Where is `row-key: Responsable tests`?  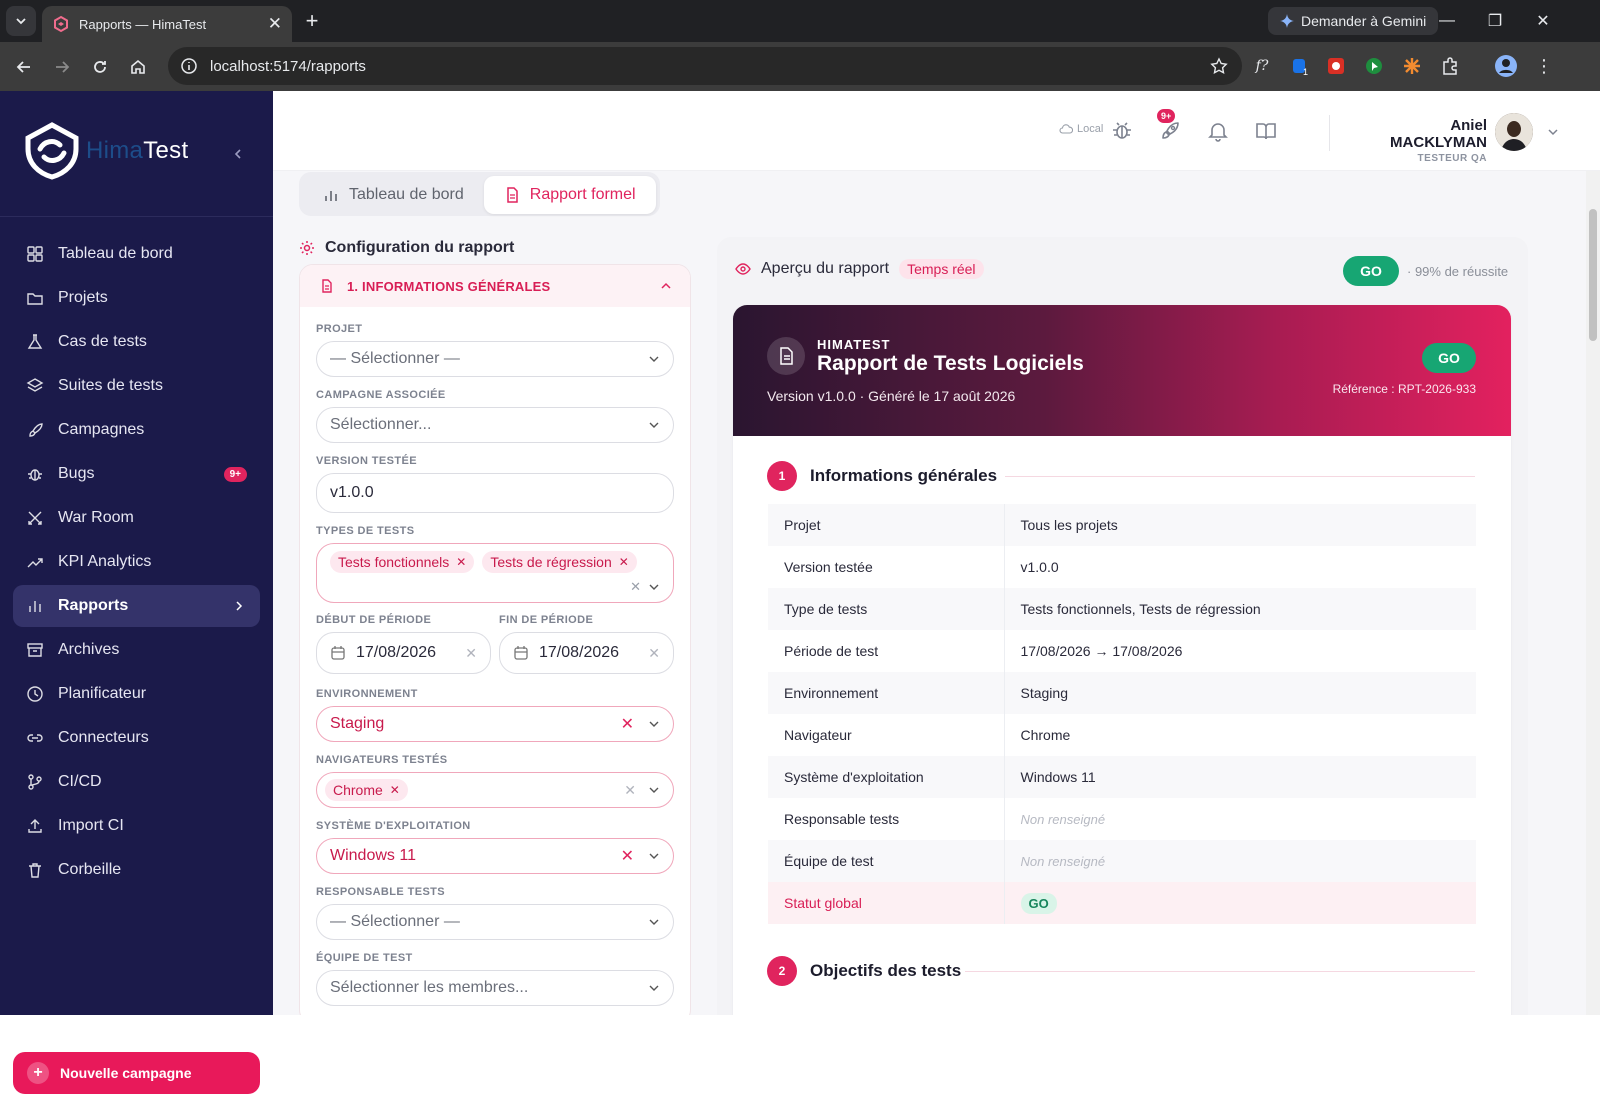
row-key: Responsable tests is located at coordinates (886, 819).